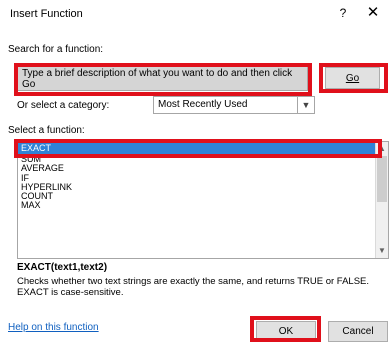 Image resolution: width=390 pixels, height=342 pixels. What do you see at coordinates (203, 168) in the screenshot?
I see `function-item-average: AVERAGE` at bounding box center [203, 168].